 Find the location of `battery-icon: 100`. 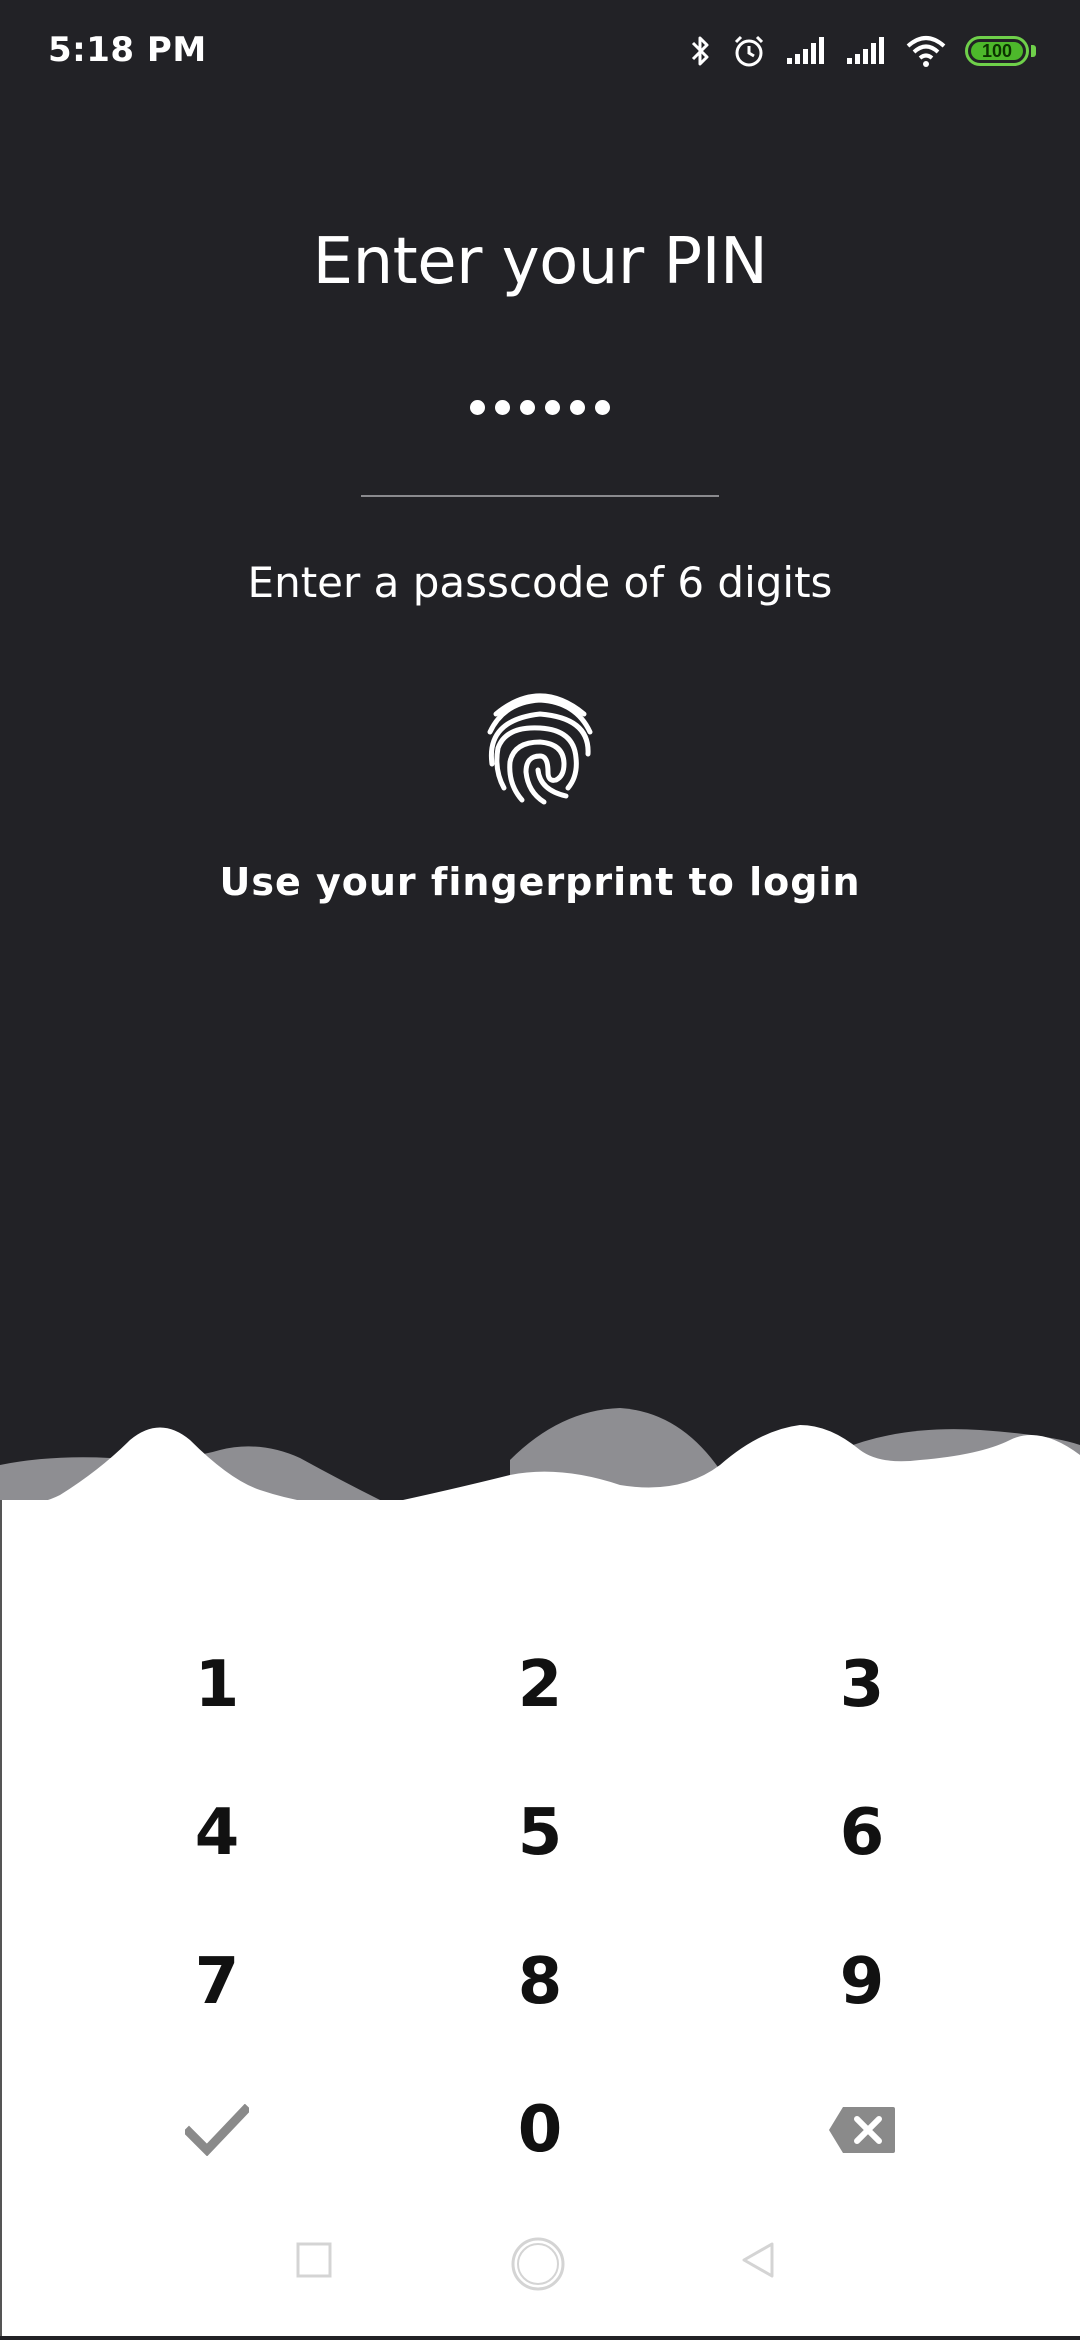

battery-icon: 100 is located at coordinates (997, 51).